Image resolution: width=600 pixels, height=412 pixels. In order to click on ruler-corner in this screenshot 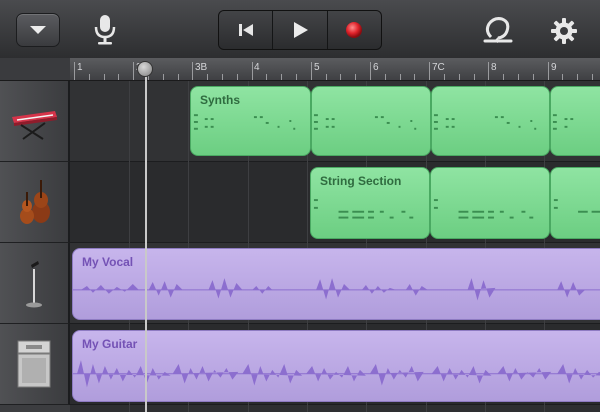, I will do `click(35, 69)`.